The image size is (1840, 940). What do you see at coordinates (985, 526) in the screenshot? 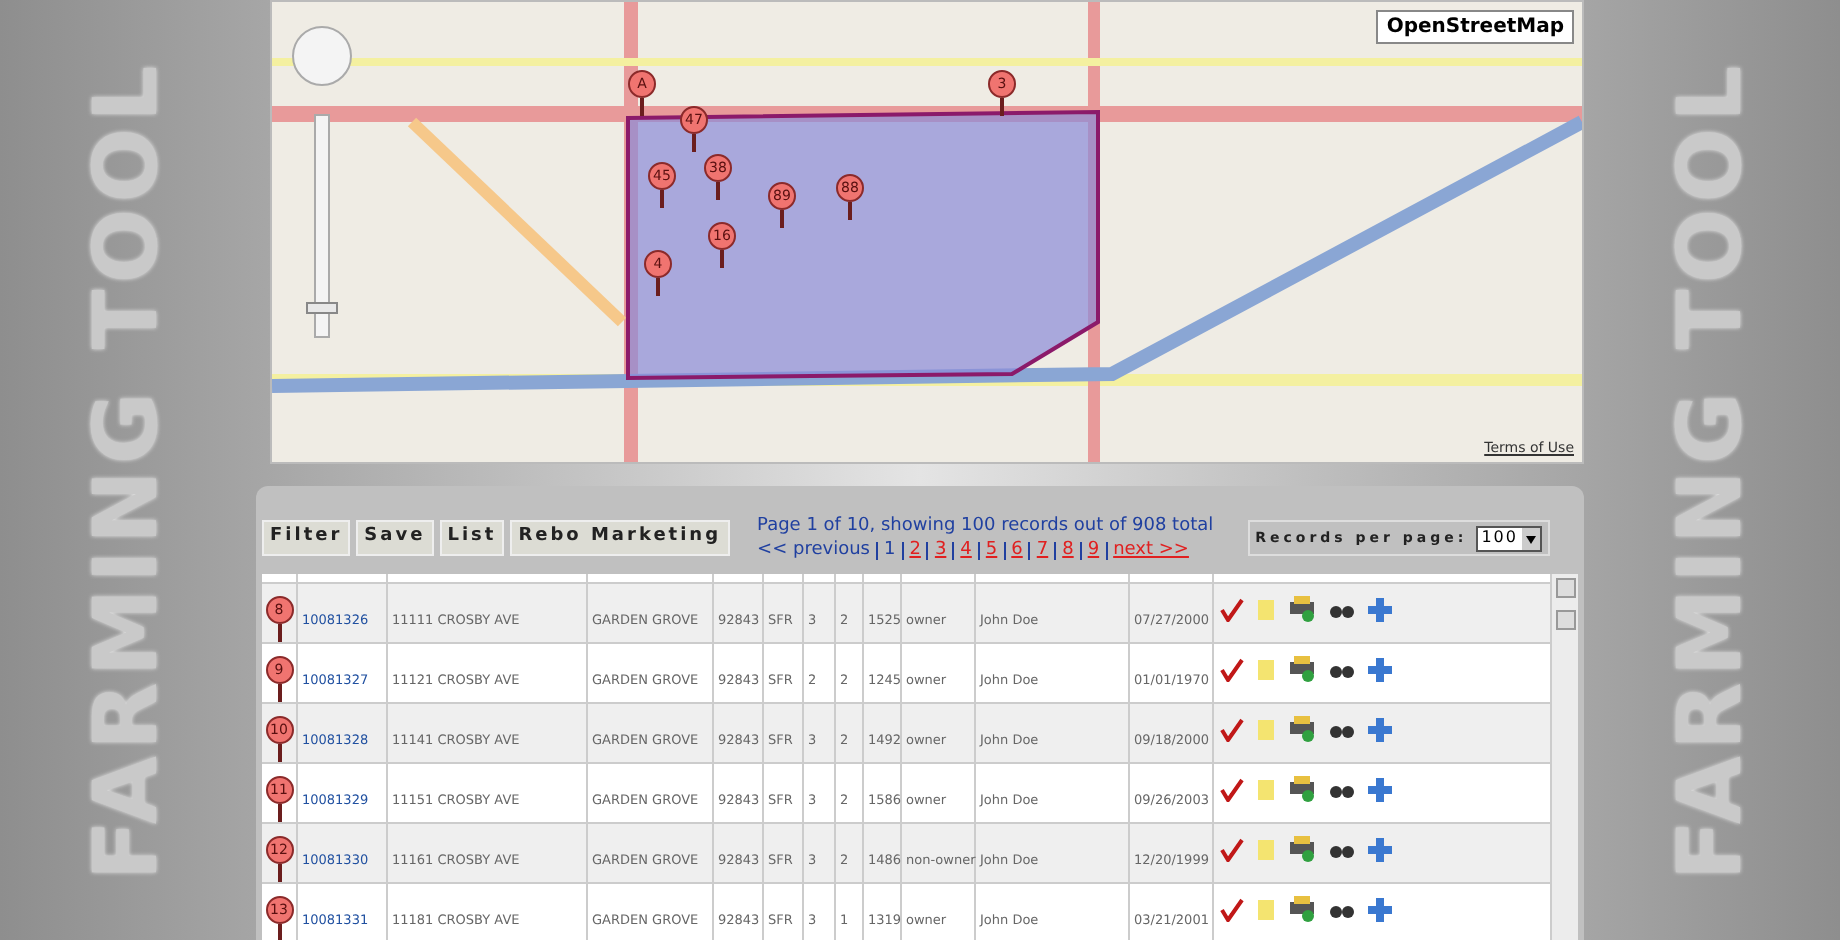
I see `pagination-summary: Page 1 of 10, showing 100 records out of 908 total` at bounding box center [985, 526].